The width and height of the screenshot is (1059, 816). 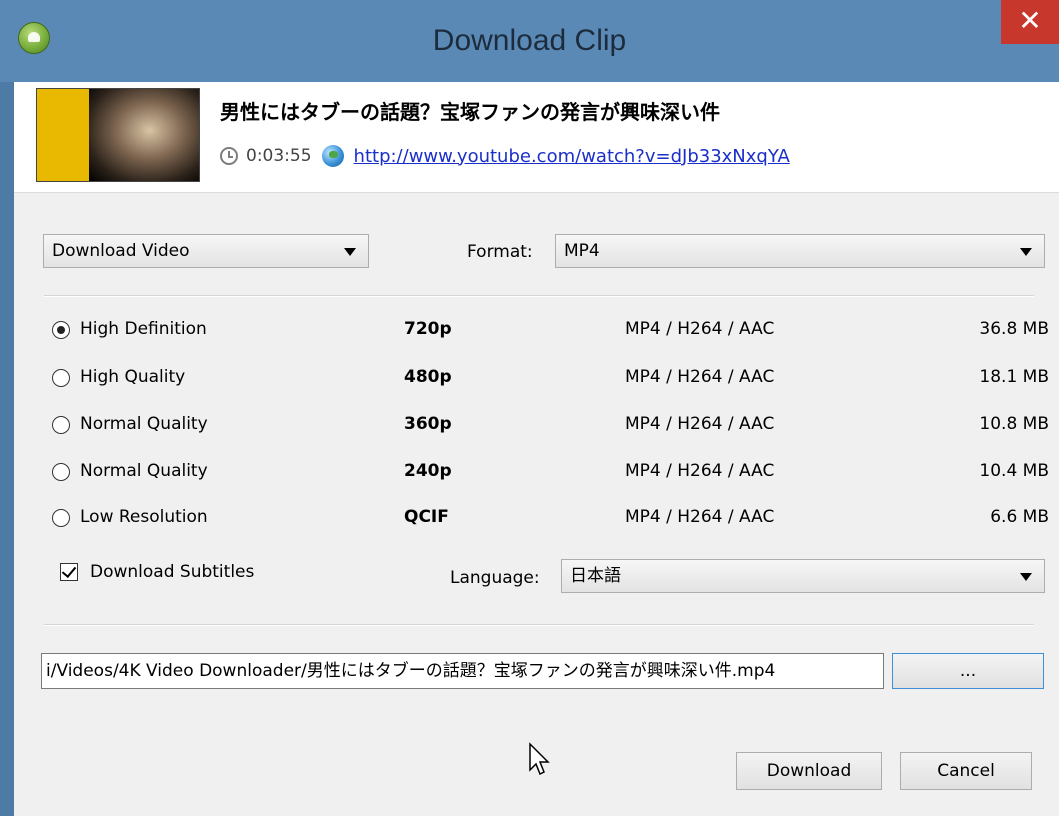 What do you see at coordinates (500, 252) in the screenshot?
I see `format-label: Format:` at bounding box center [500, 252].